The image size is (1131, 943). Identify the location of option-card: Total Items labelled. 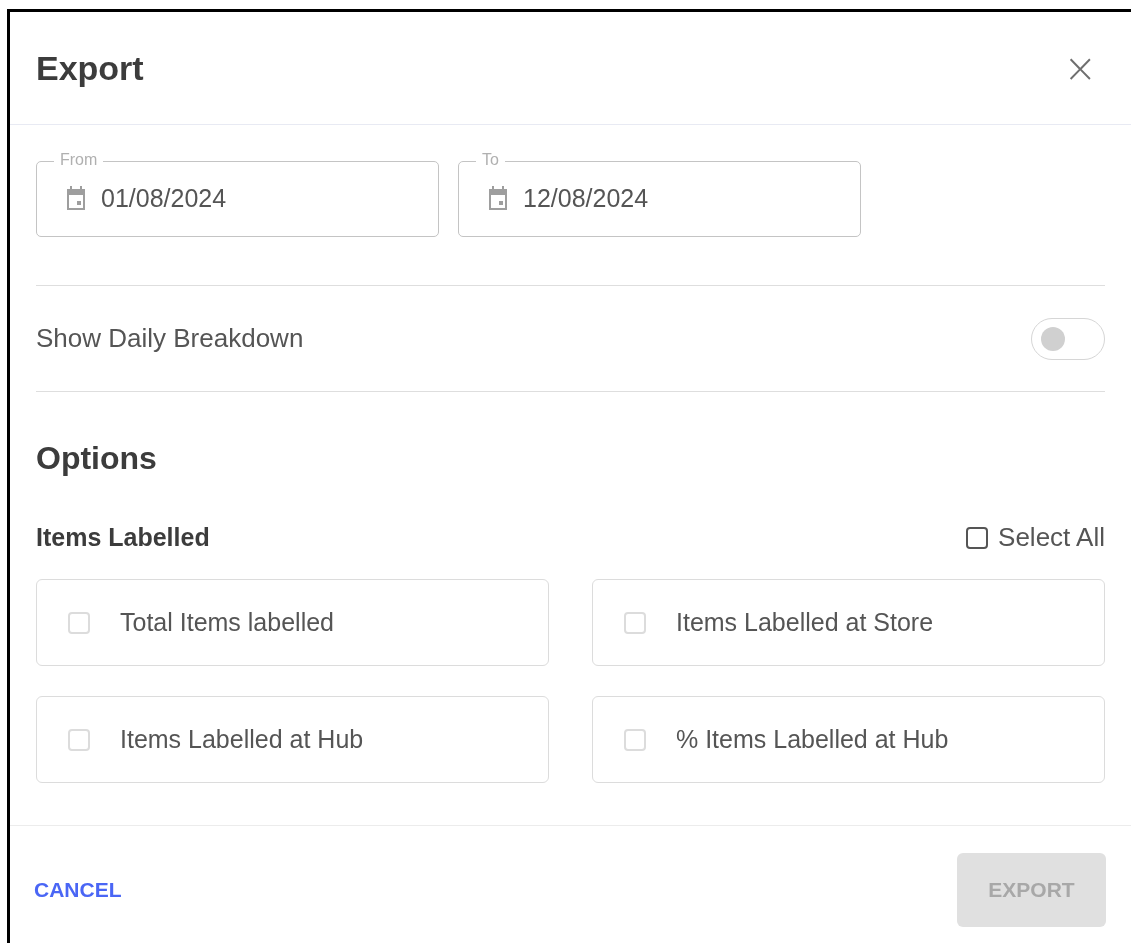
(292, 622).